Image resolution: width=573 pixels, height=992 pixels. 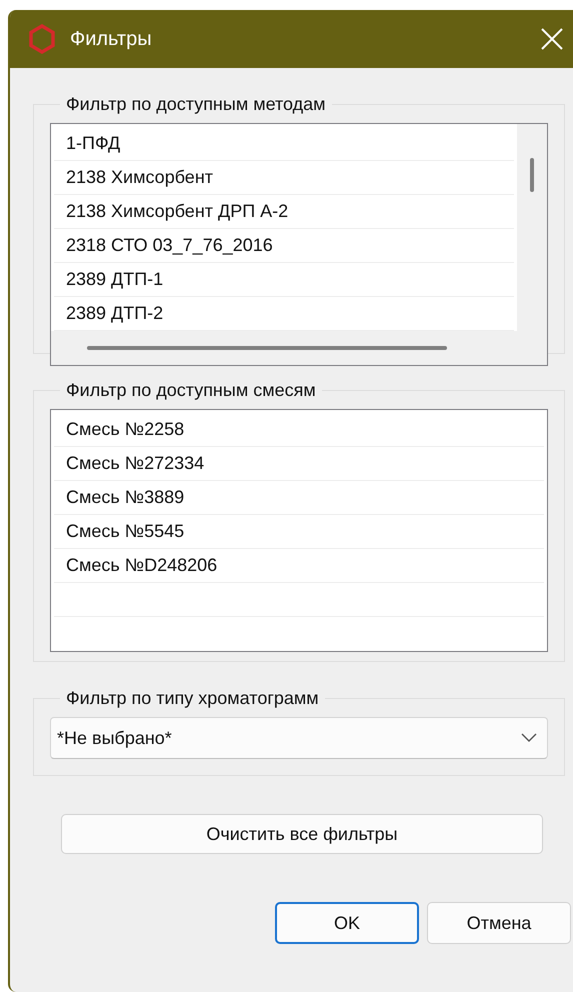 I want to click on mixture-item: Смесь №272334, so click(x=299, y=464).